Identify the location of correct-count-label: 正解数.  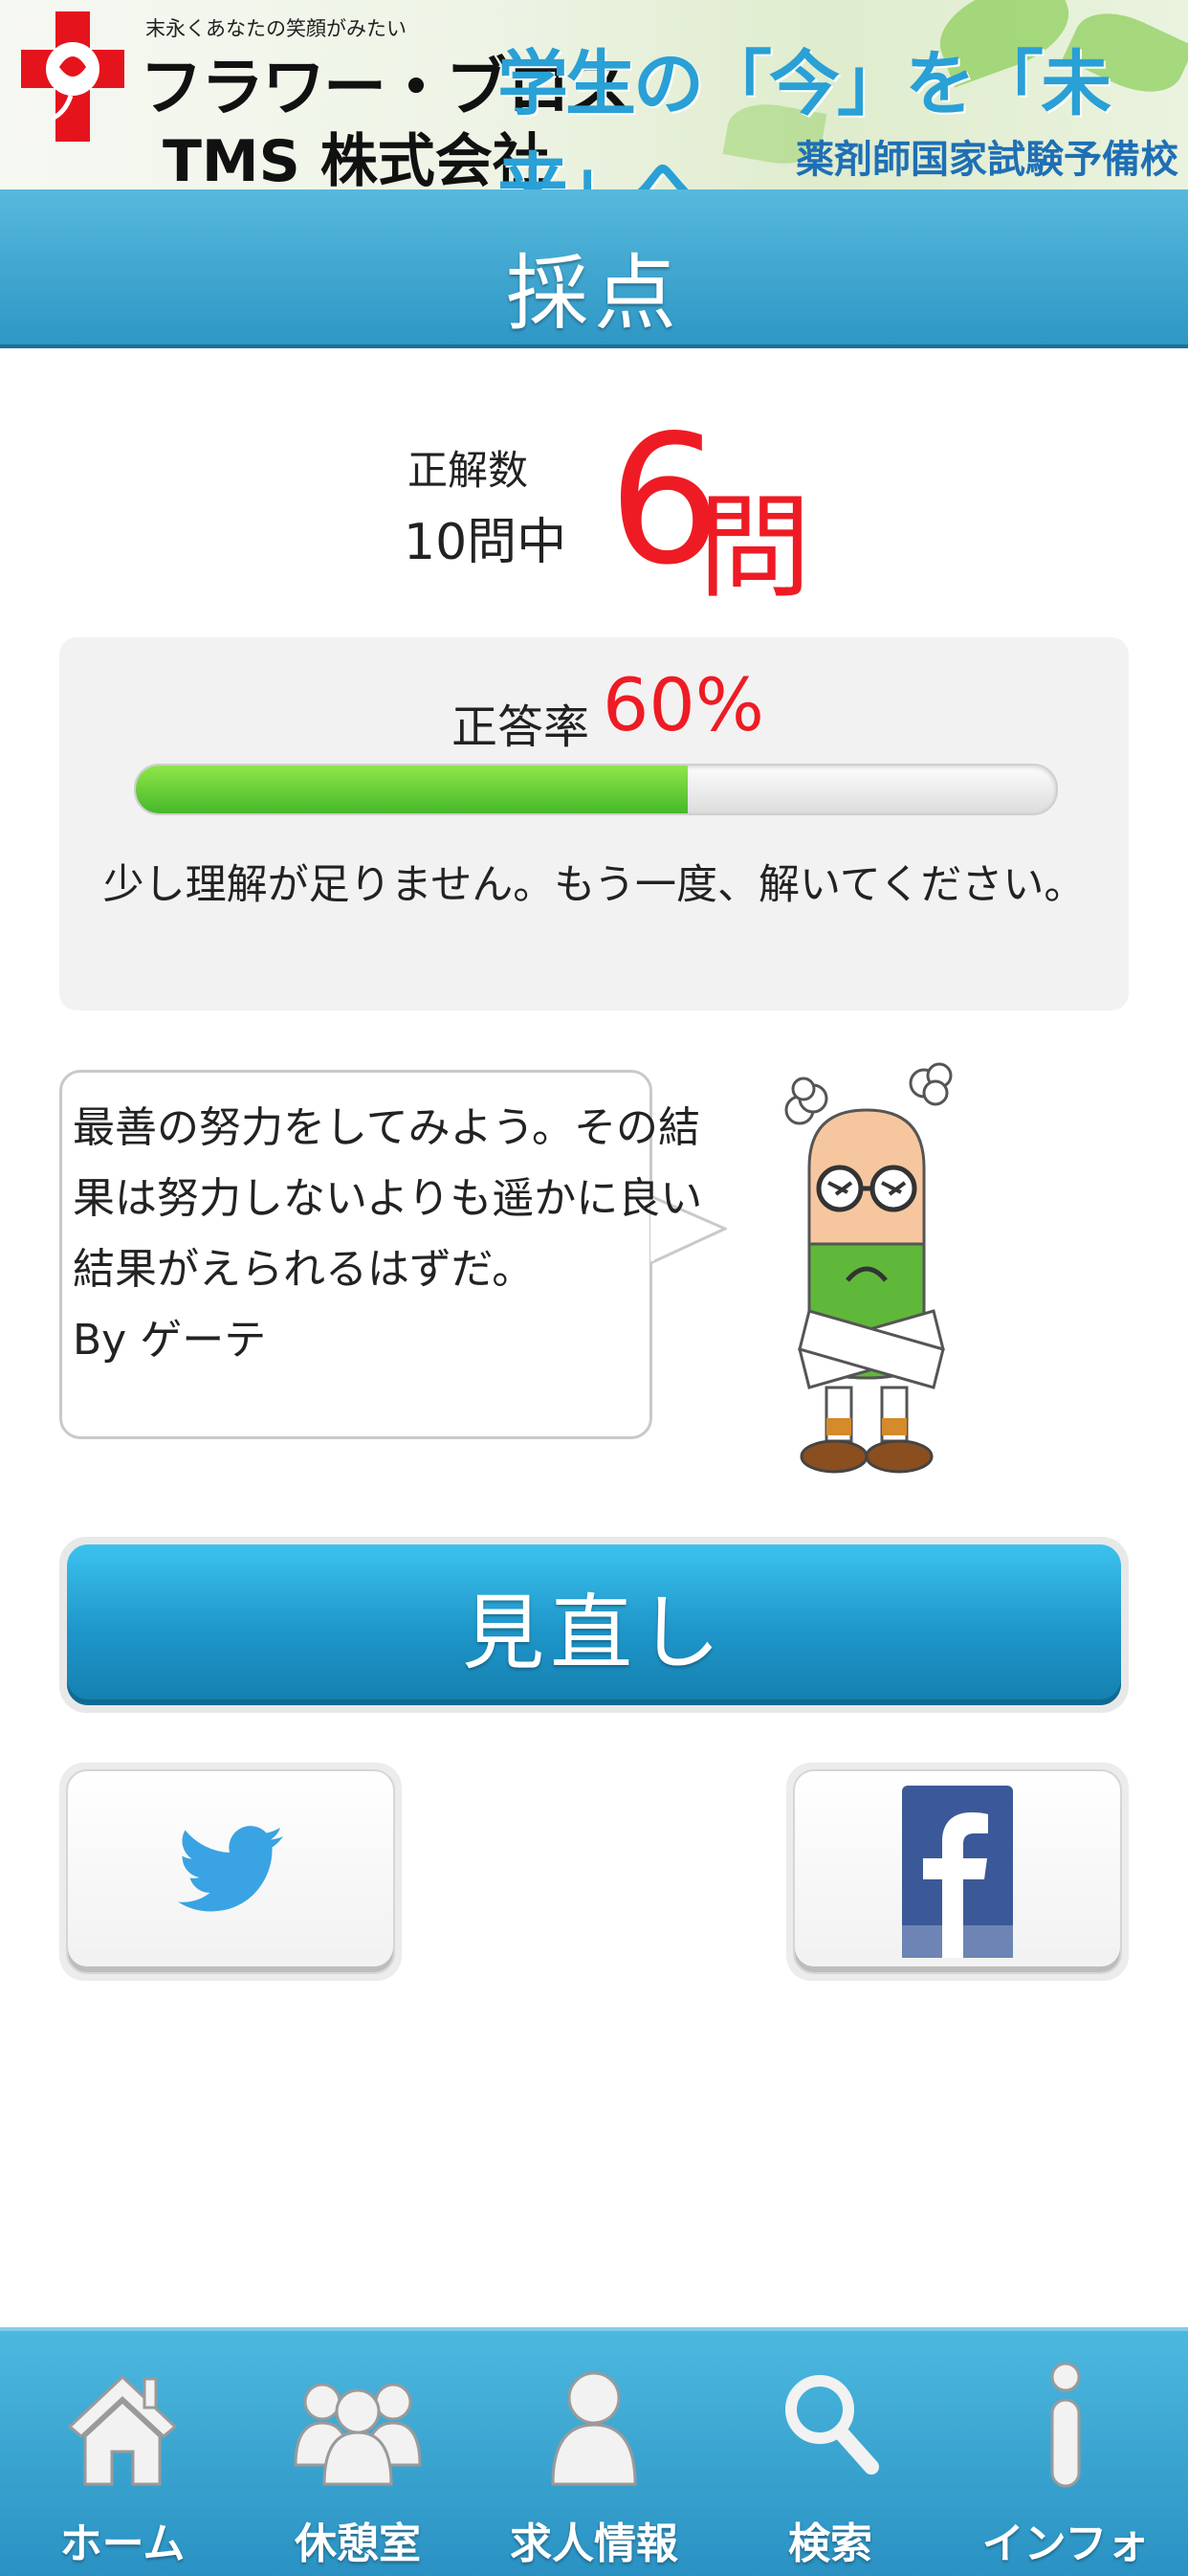
(468, 470).